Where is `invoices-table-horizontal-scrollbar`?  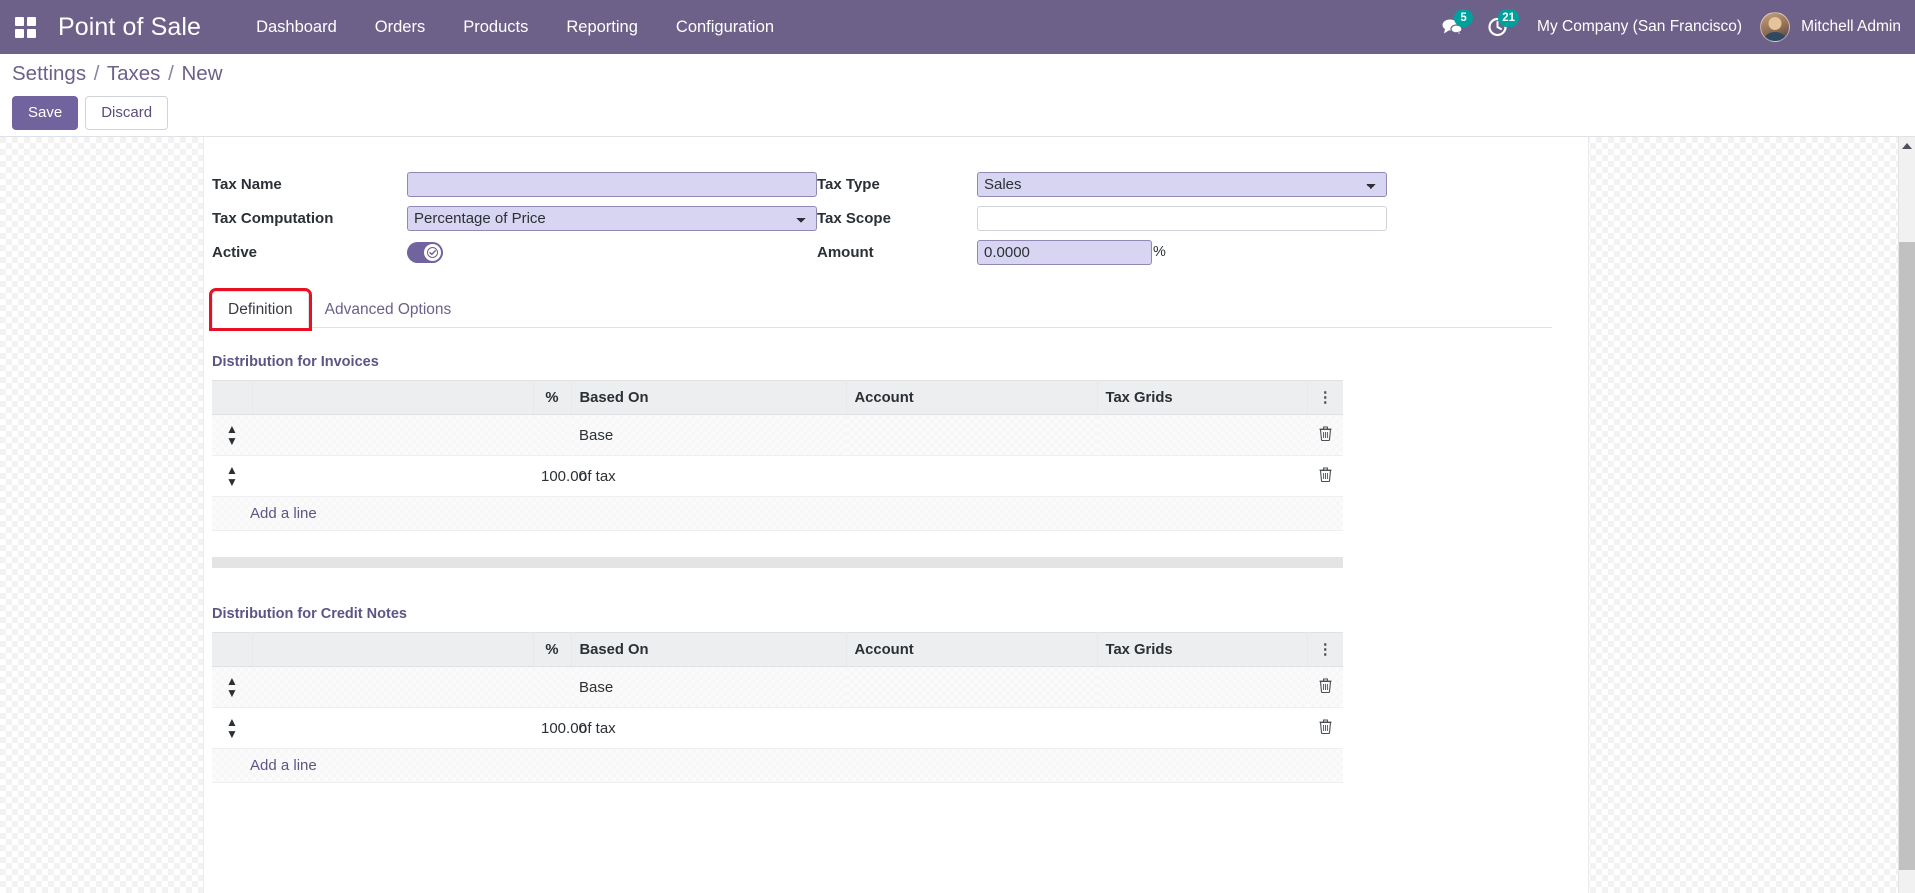 invoices-table-horizontal-scrollbar is located at coordinates (777, 562).